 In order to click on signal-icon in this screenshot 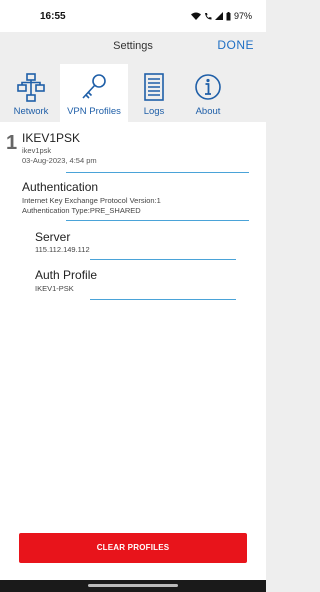, I will do `click(218, 16)`.